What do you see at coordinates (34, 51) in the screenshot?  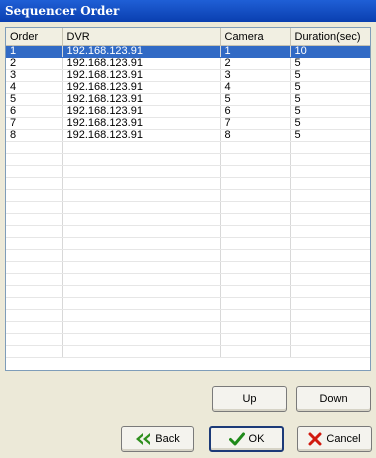 I see `cell-order: 1` at bounding box center [34, 51].